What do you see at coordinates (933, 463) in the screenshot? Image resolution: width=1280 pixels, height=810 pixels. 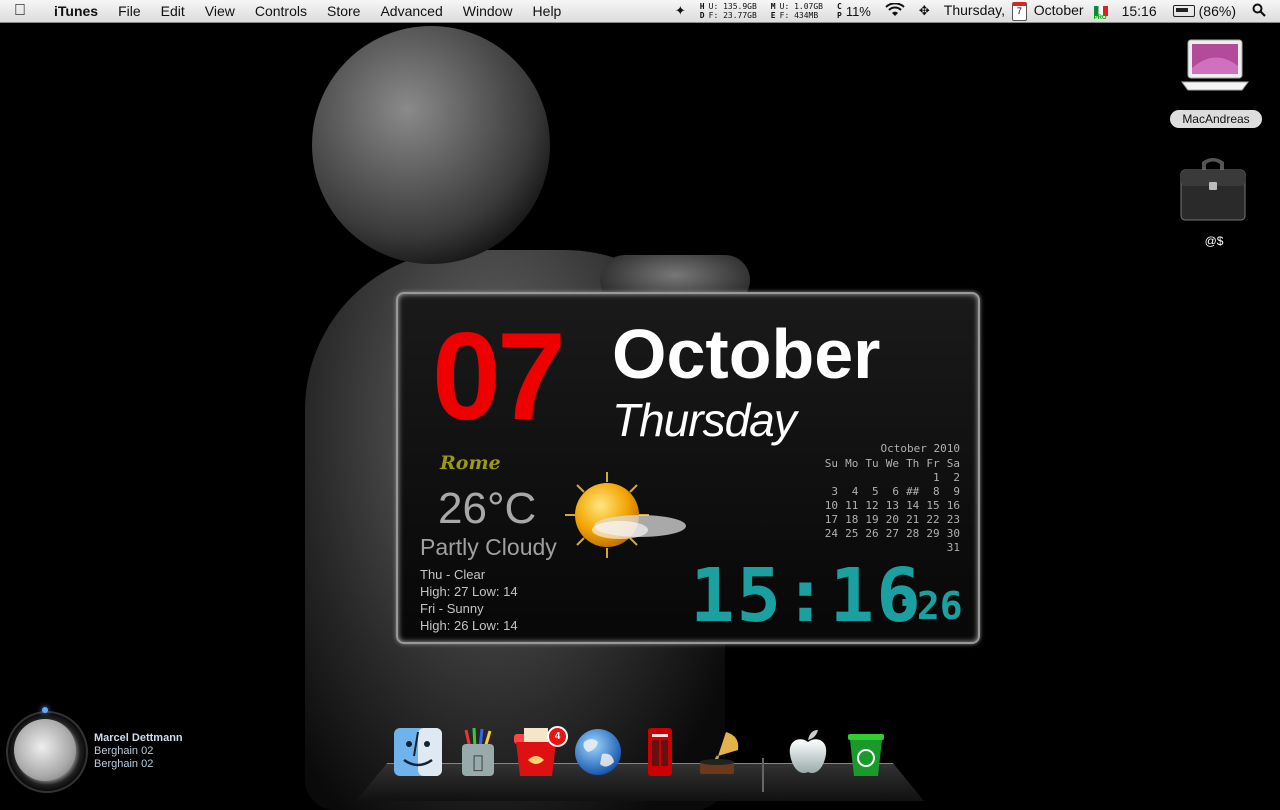 I see `calendar-weekday-header: Fr` at bounding box center [933, 463].